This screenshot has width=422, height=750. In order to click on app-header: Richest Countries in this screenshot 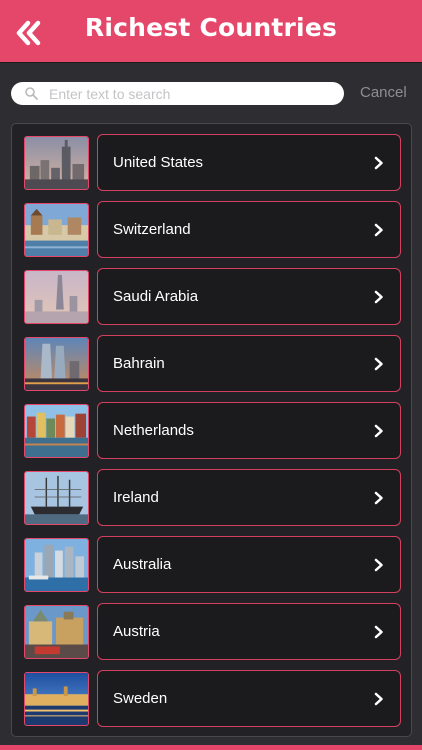, I will do `click(211, 31)`.